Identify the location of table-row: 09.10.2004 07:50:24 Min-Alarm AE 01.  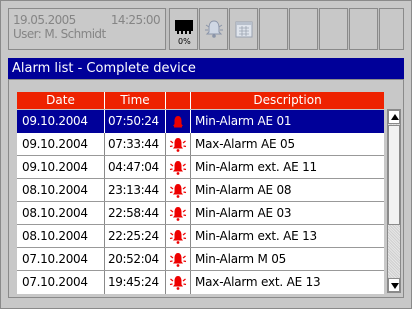
(200, 121).